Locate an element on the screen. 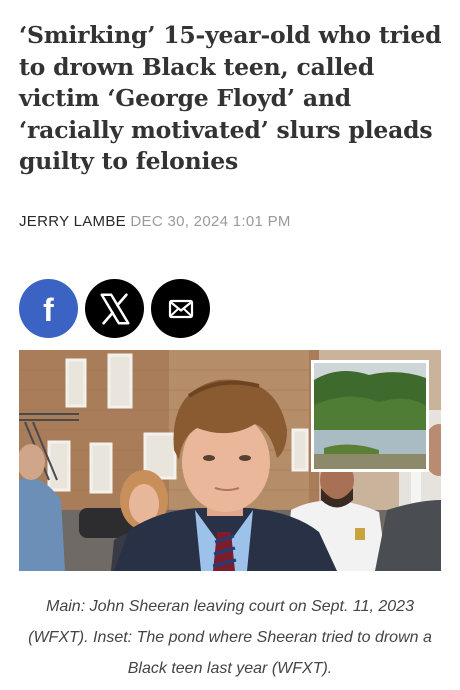  mail-icon is located at coordinates (180, 308).